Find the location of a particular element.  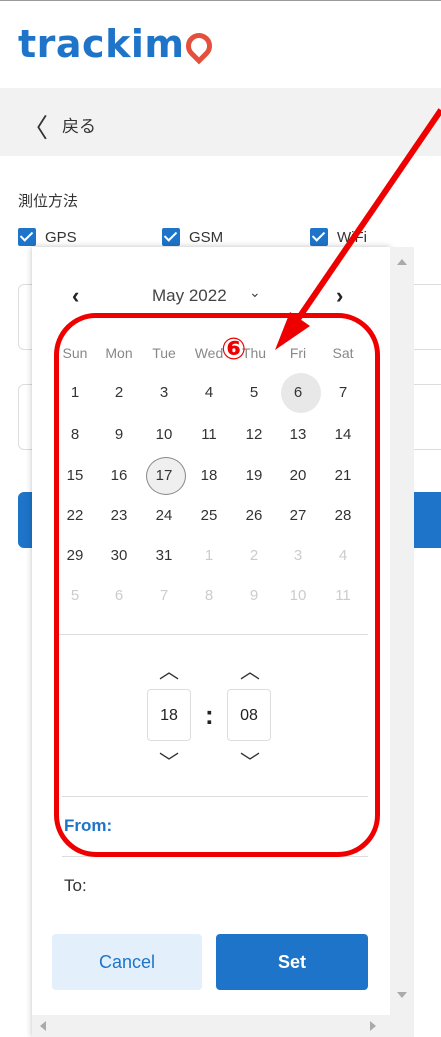

annotation-arrow-icon is located at coordinates (358, 229).